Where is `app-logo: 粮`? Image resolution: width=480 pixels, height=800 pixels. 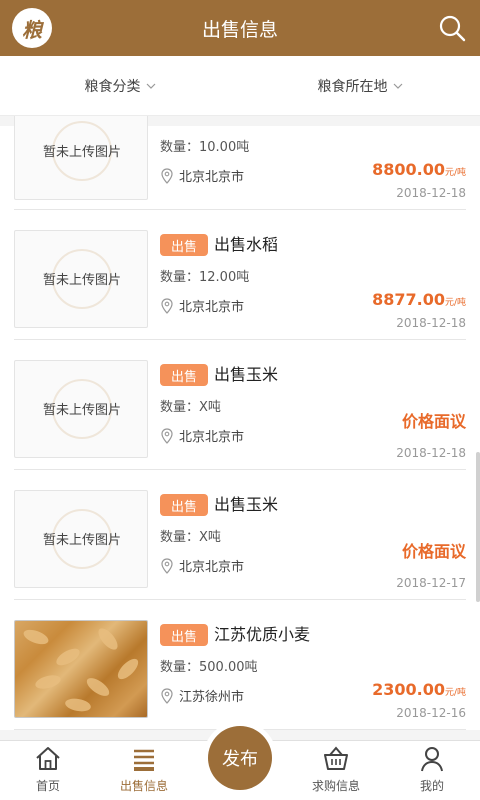
app-logo: 粮 is located at coordinates (32, 28).